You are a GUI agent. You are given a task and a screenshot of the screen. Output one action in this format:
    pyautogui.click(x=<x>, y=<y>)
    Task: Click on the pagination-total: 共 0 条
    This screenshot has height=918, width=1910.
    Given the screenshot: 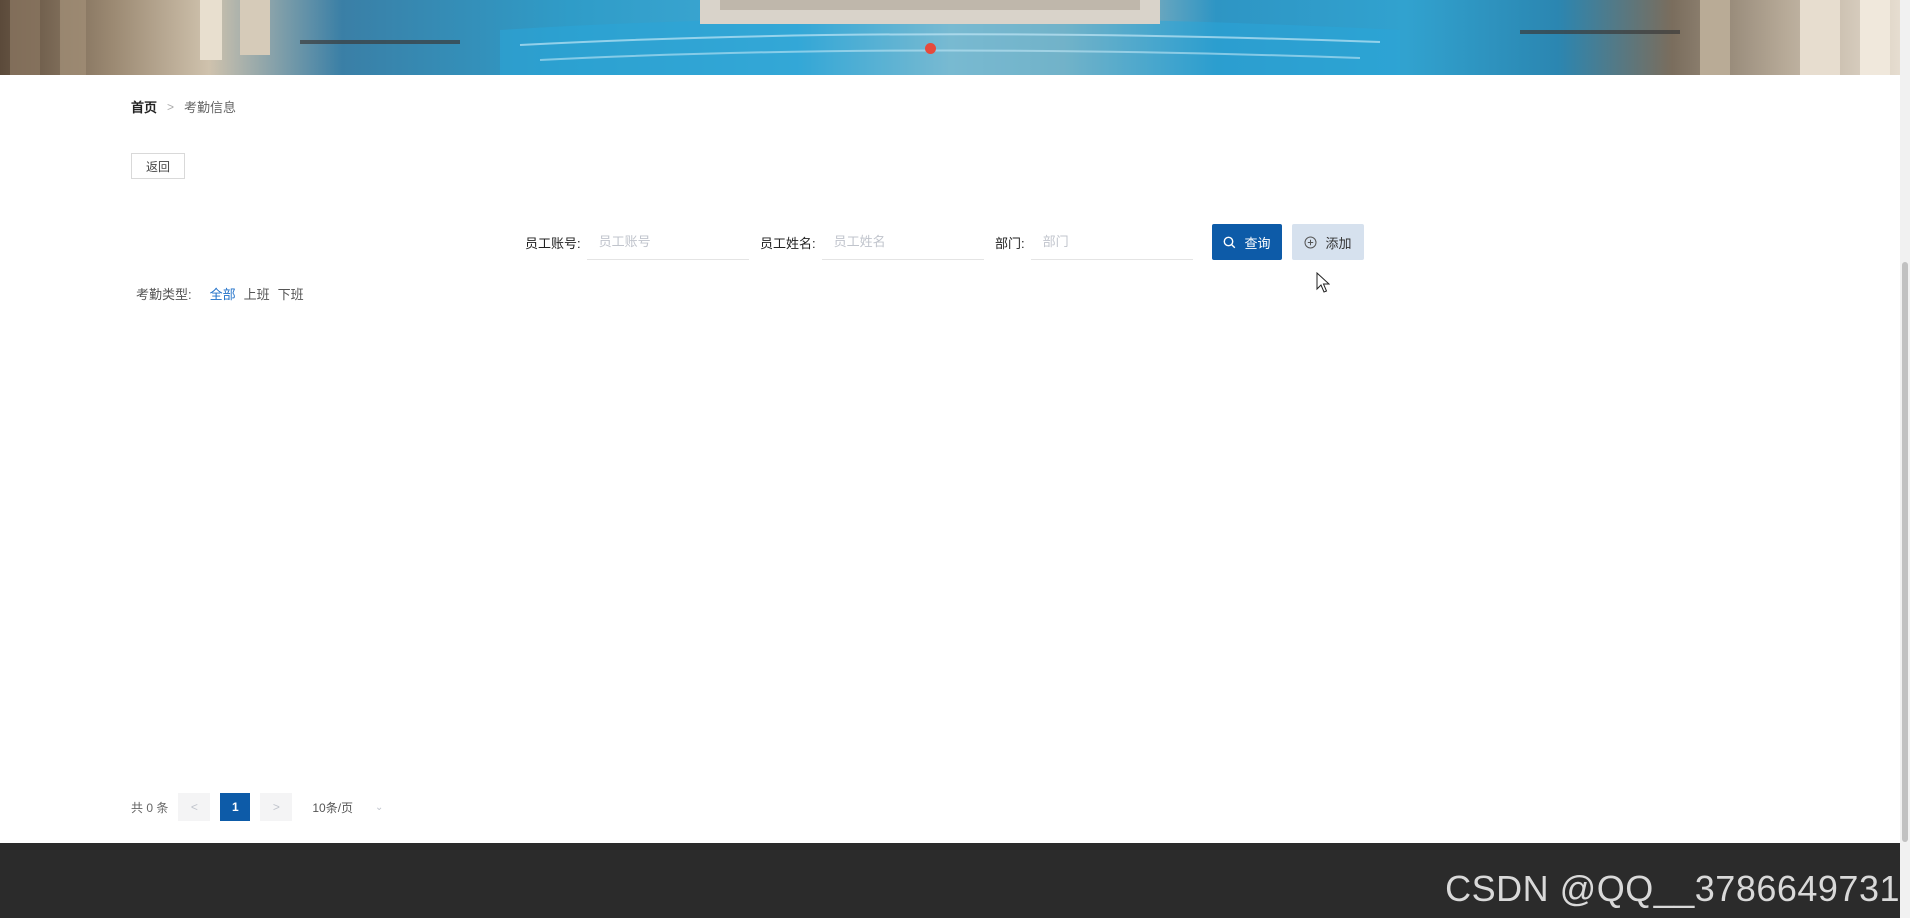 What is the action you would take?
    pyautogui.click(x=150, y=807)
    